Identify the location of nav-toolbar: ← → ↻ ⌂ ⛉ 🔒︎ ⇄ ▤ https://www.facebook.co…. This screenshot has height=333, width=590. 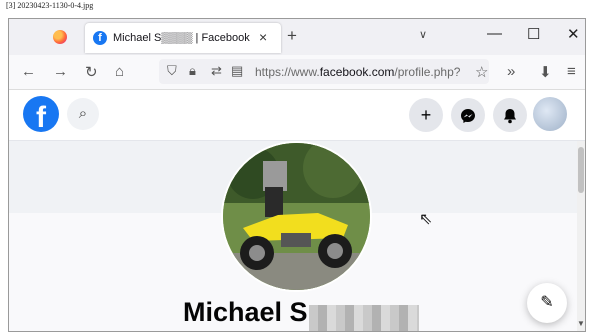
(297, 72).